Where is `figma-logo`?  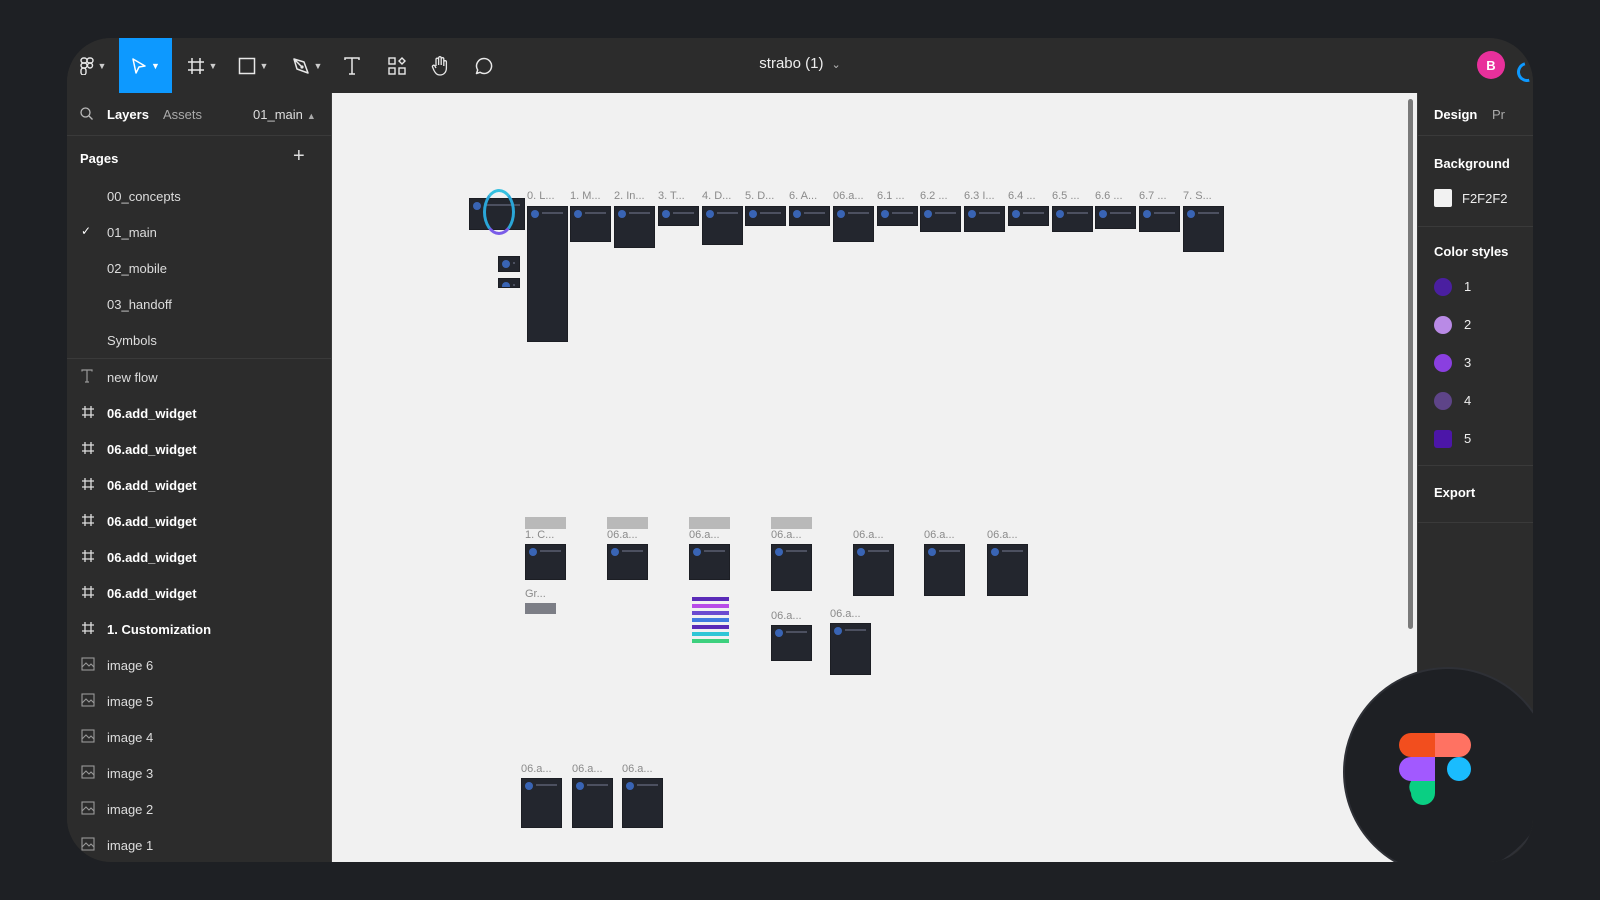 figma-logo is located at coordinates (1435, 769).